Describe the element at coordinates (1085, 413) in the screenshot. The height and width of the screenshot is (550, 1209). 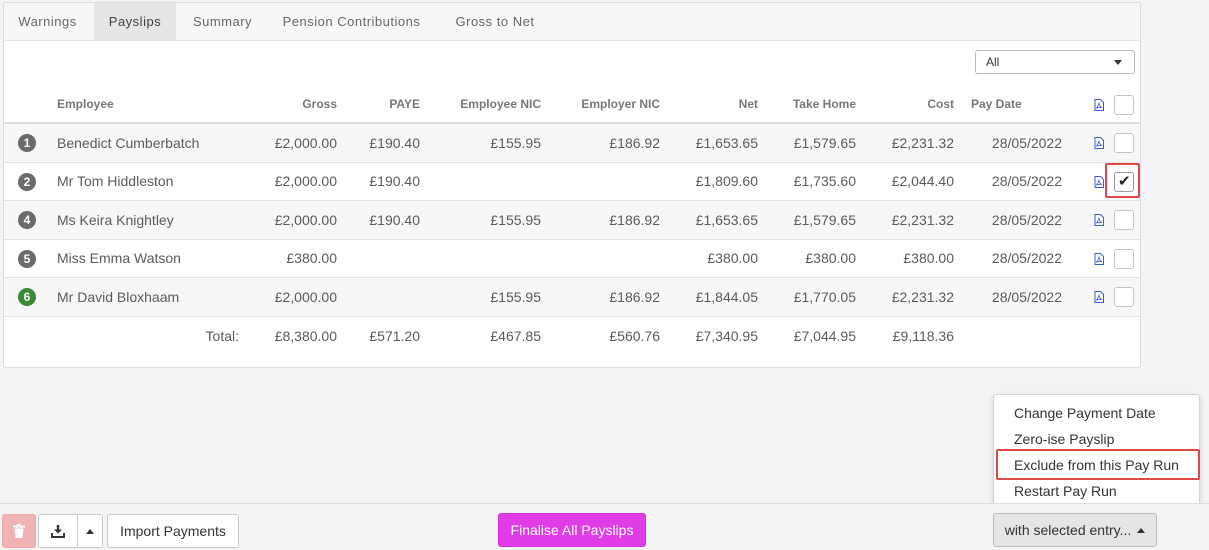
I see `menu-item-change-payment-date: Change Payment Date` at that location.